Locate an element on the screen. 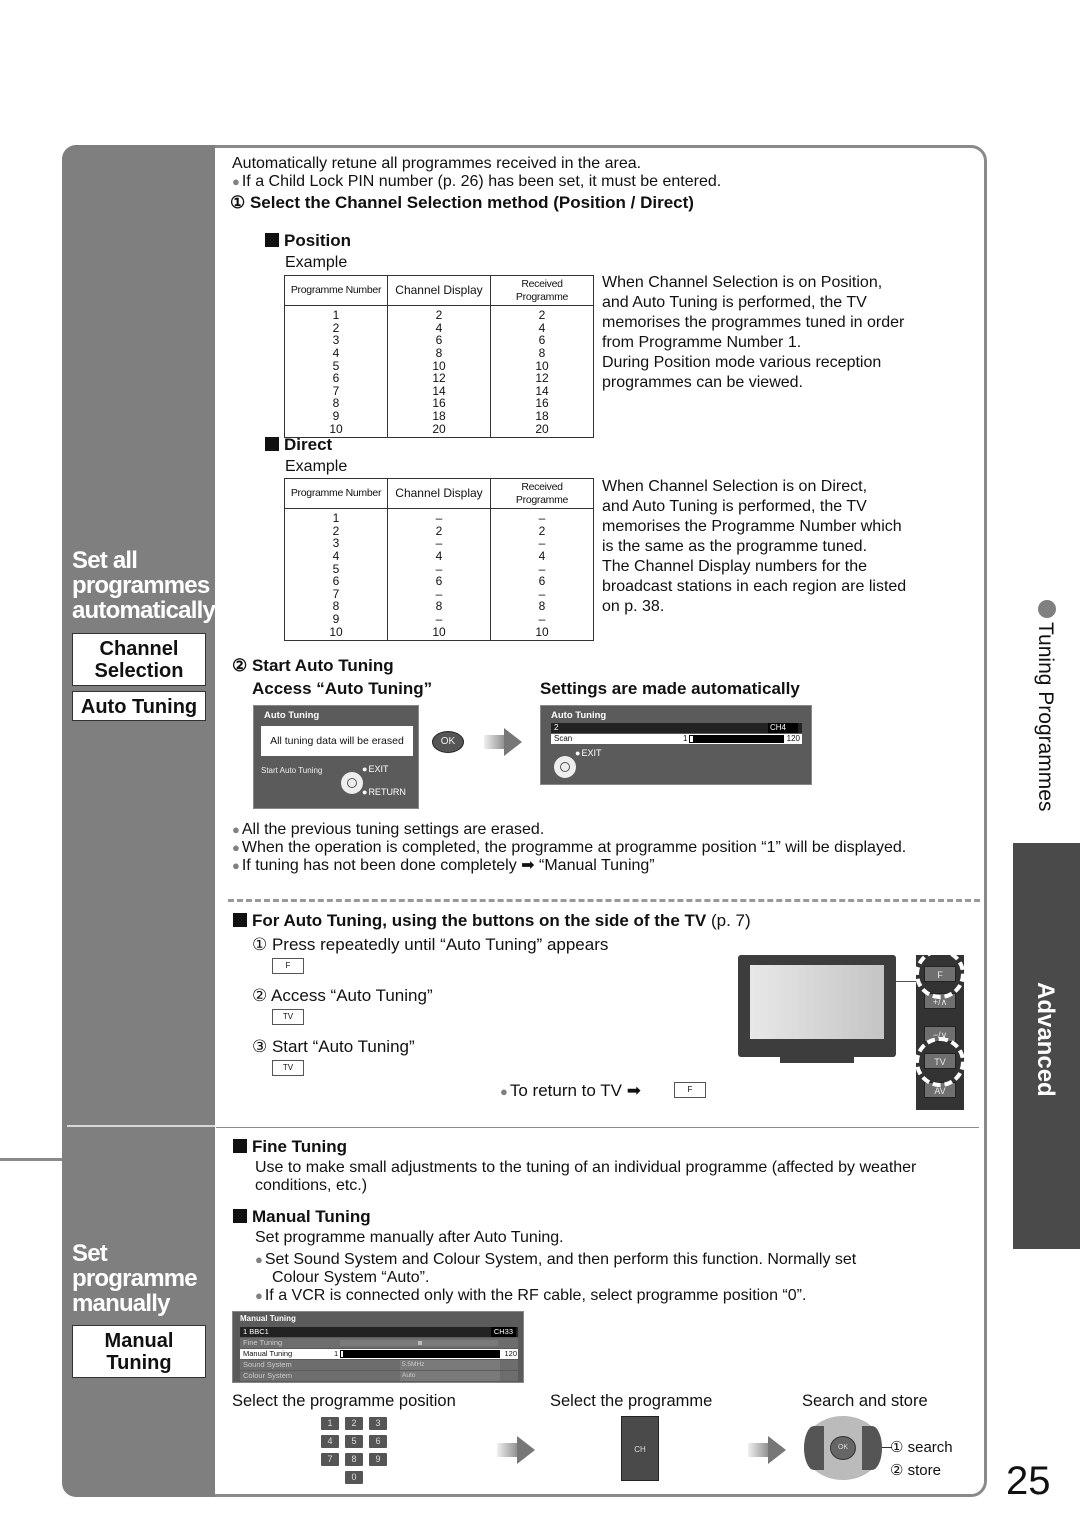 The width and height of the screenshot is (1080, 1527). menu-box-channel-selection: Channel Selection is located at coordinates (139, 659).